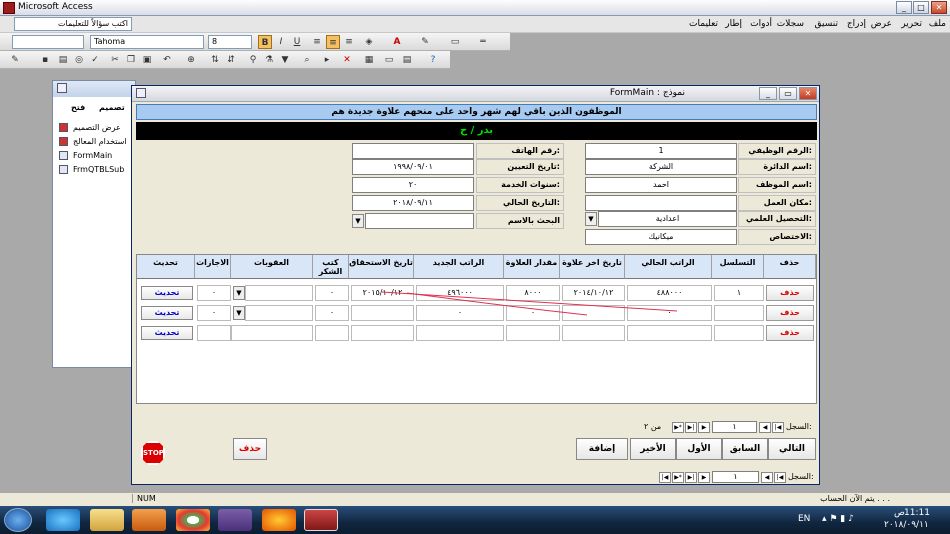 The image size is (950, 534). What do you see at coordinates (734, 427) in the screenshot?
I see `subnav-record-input: ١` at bounding box center [734, 427].